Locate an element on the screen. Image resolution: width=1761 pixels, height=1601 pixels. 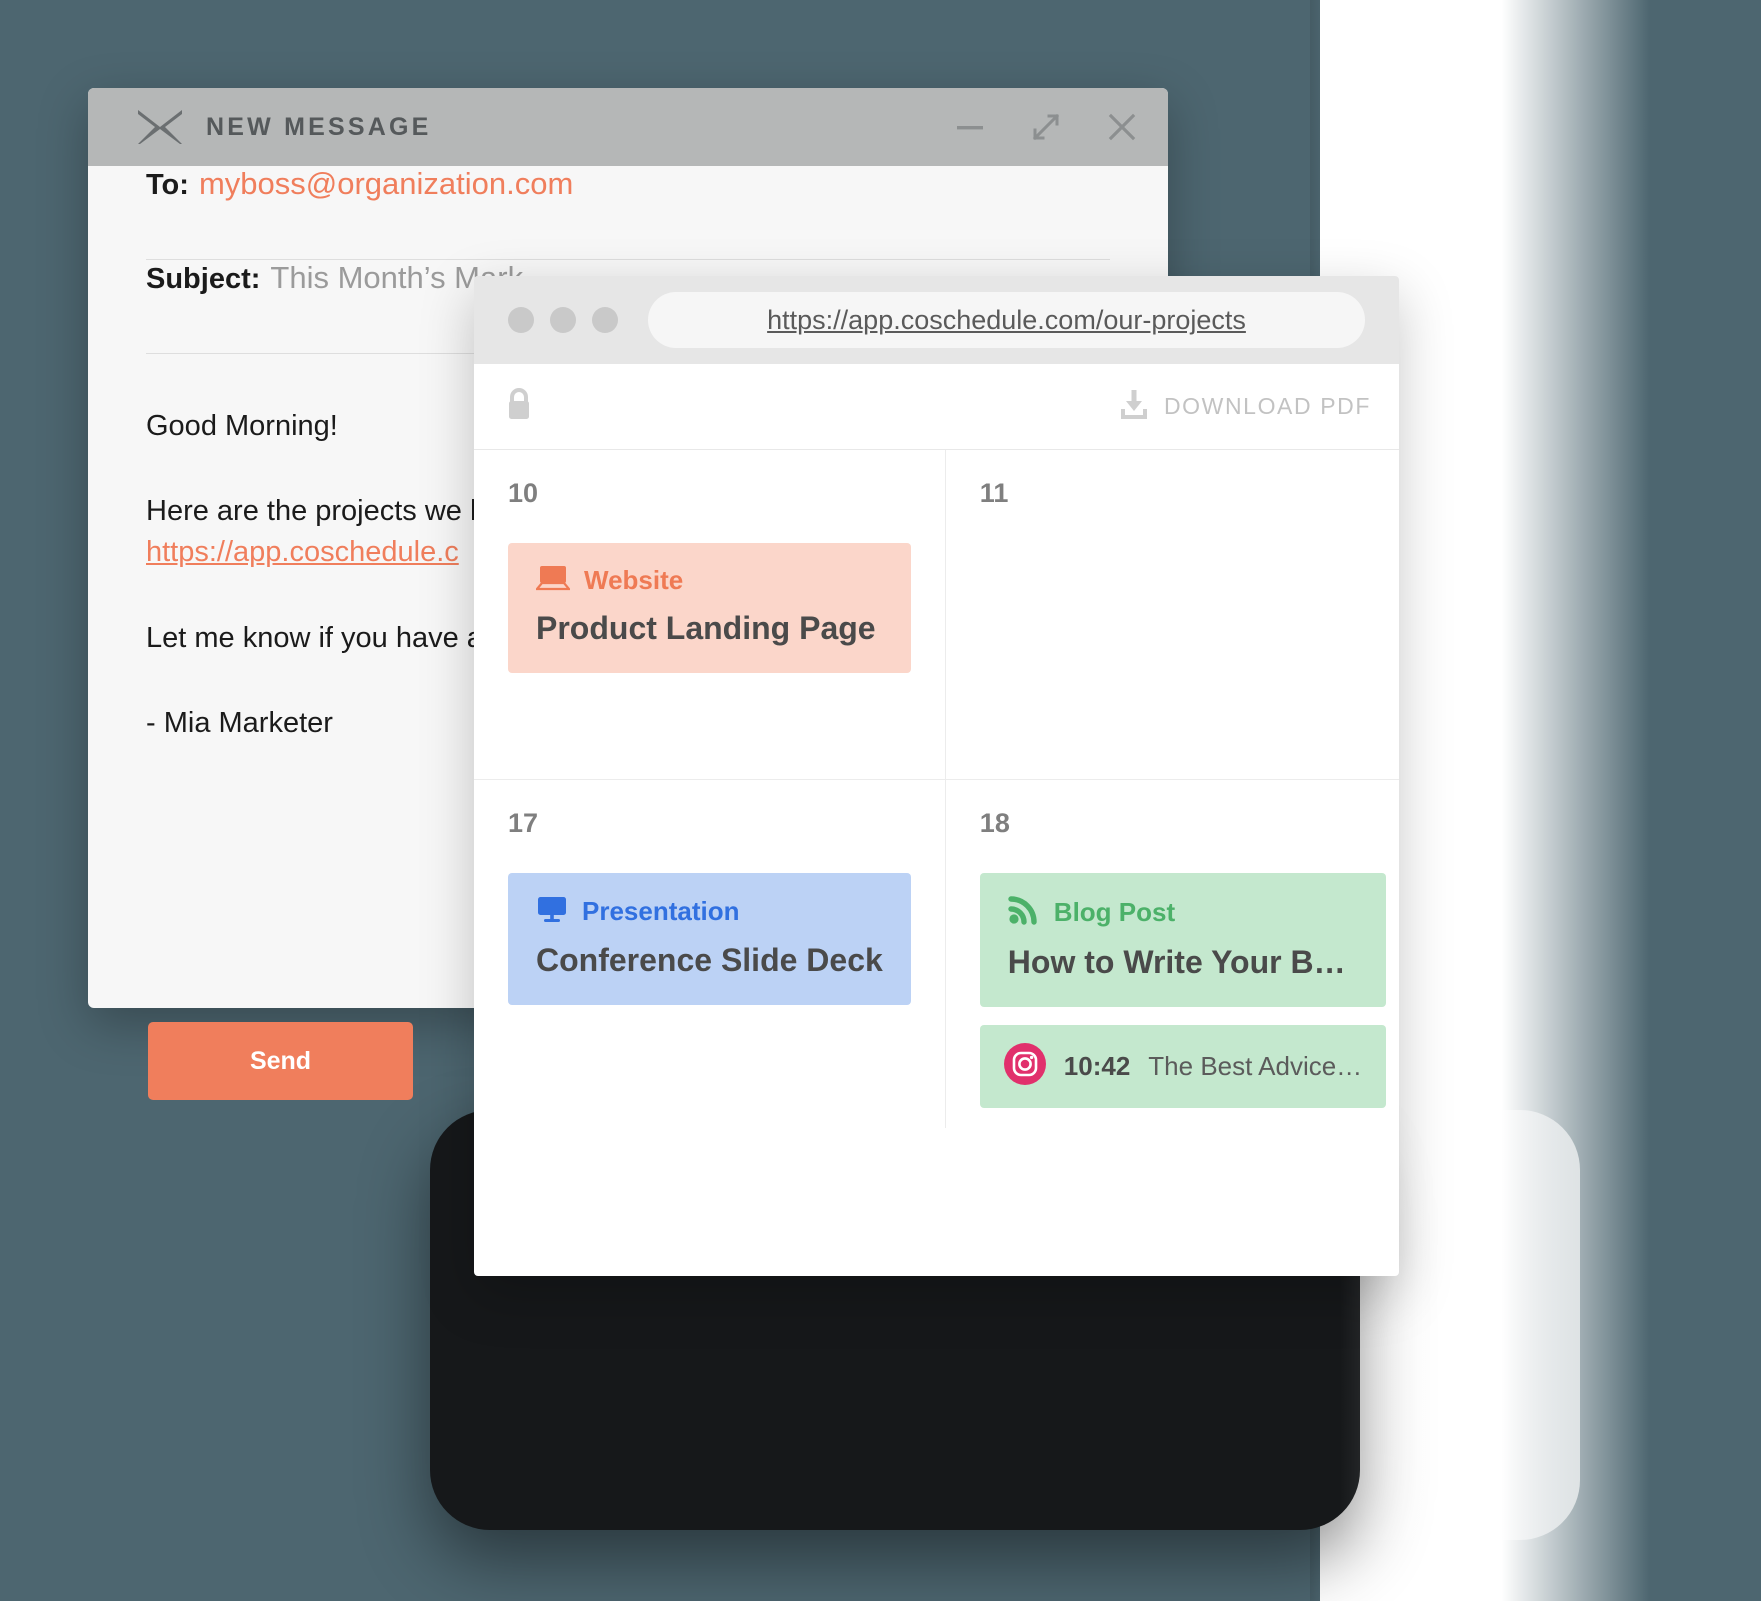
window-controls is located at coordinates (1046, 127).